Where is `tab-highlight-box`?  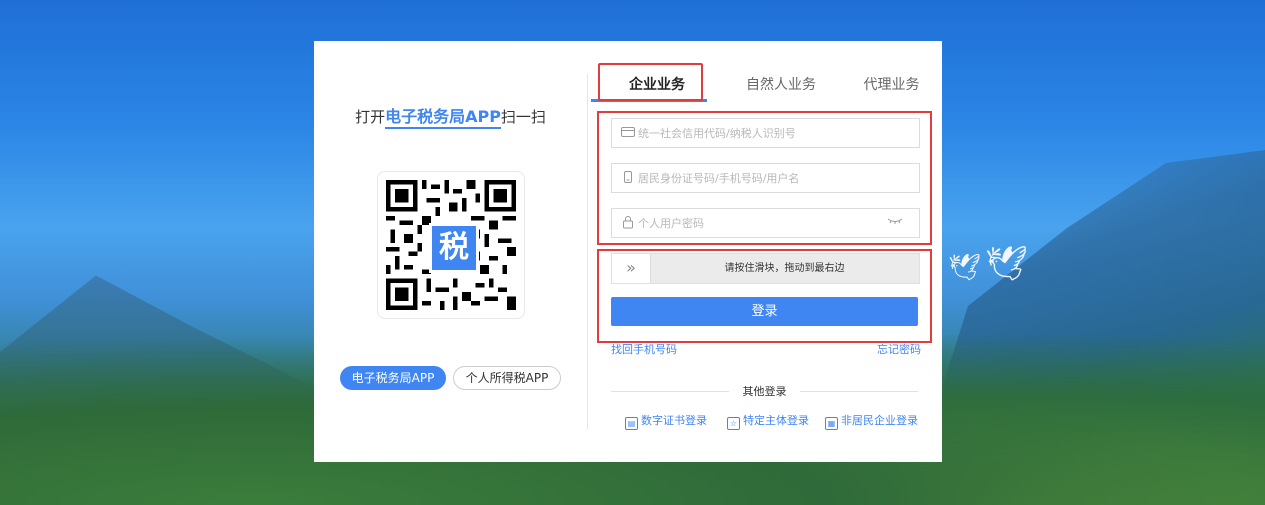
tab-highlight-box is located at coordinates (650, 82).